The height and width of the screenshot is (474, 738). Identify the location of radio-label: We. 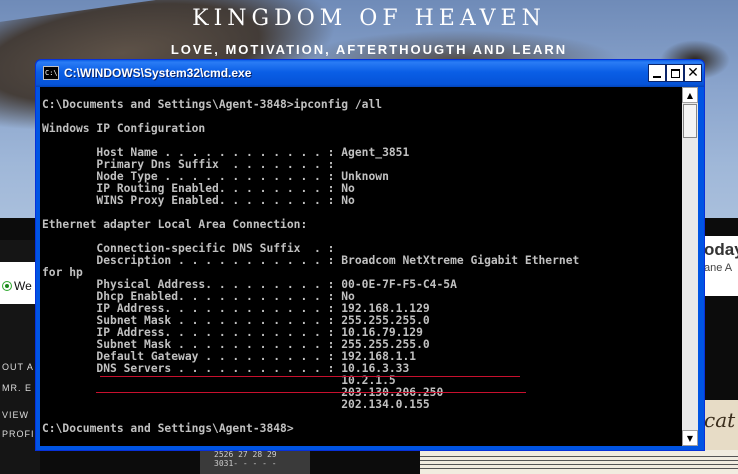
(23, 286).